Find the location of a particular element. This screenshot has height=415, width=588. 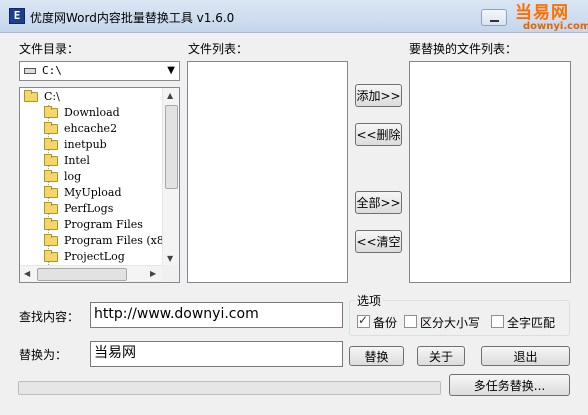

watermark-url: downyi.com is located at coordinates (555, 26).